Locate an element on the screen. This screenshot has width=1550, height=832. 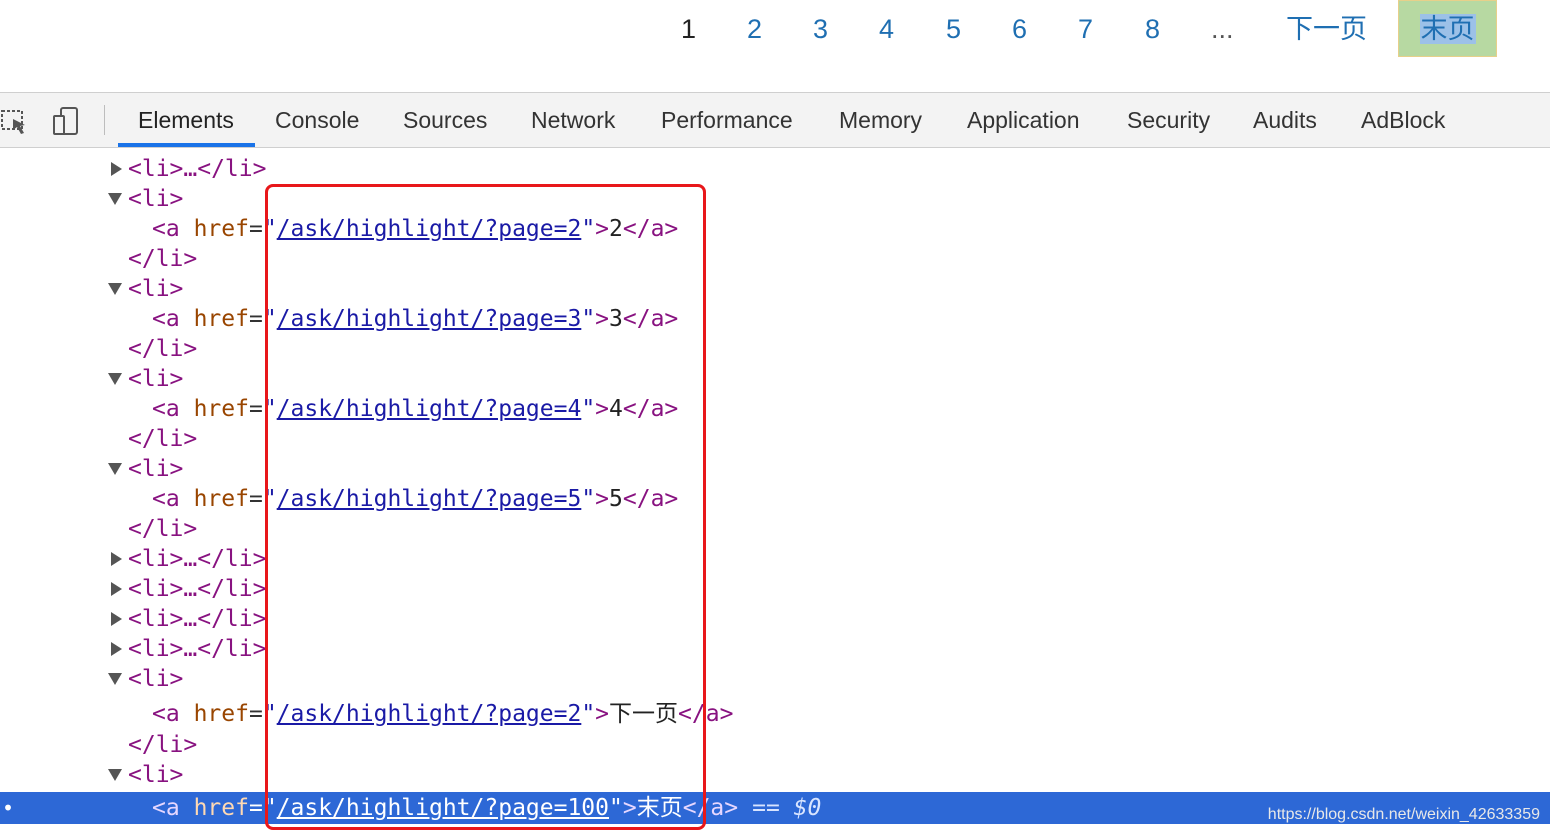
console-ref-badge: == $0 is located at coordinates (787, 808).